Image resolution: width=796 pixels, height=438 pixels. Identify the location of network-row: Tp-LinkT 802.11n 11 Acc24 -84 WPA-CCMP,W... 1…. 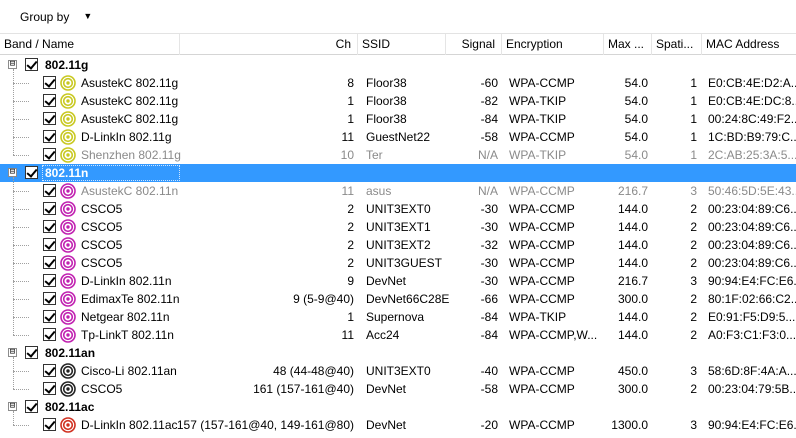
(398, 335).